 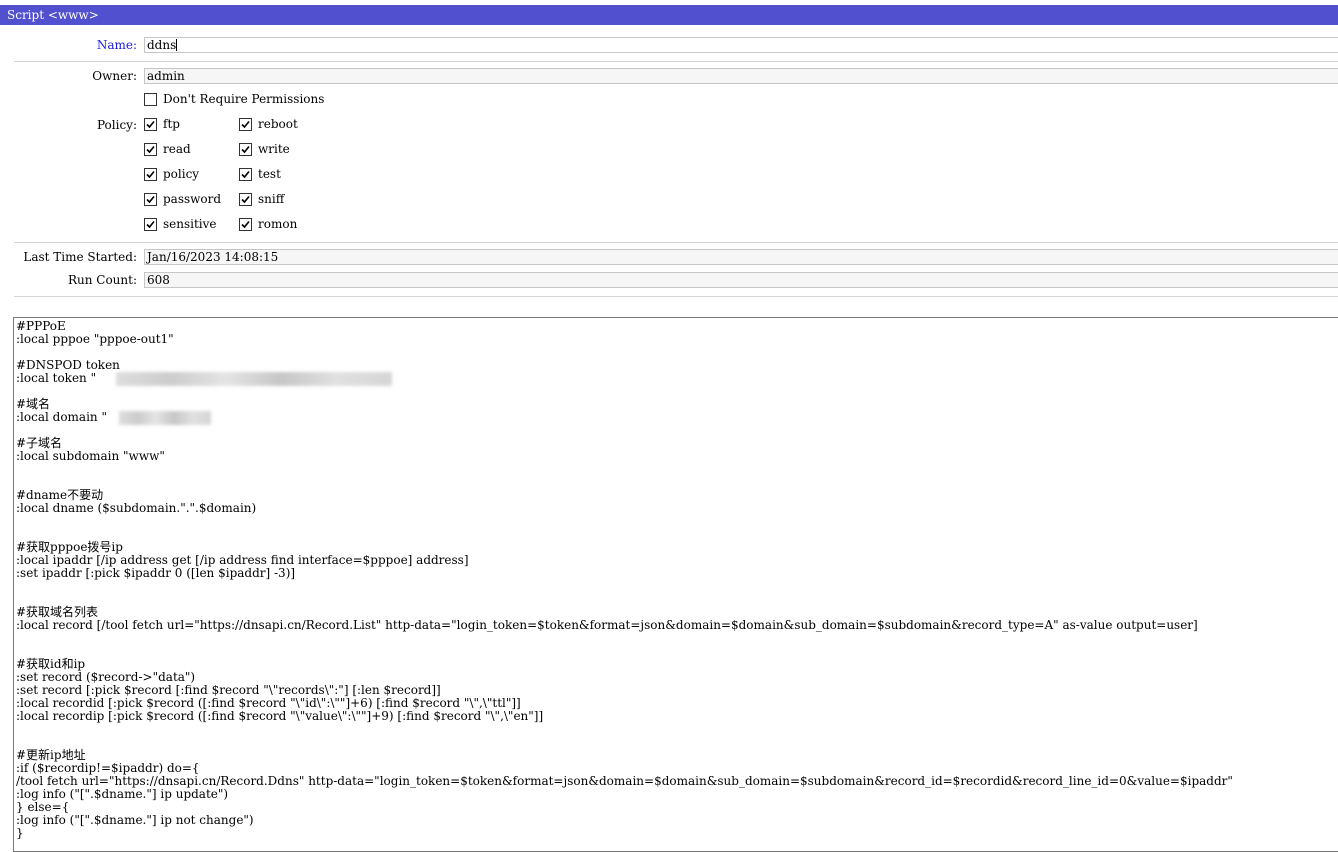 What do you see at coordinates (669, 15) in the screenshot?
I see `window-title: Script <www>` at bounding box center [669, 15].